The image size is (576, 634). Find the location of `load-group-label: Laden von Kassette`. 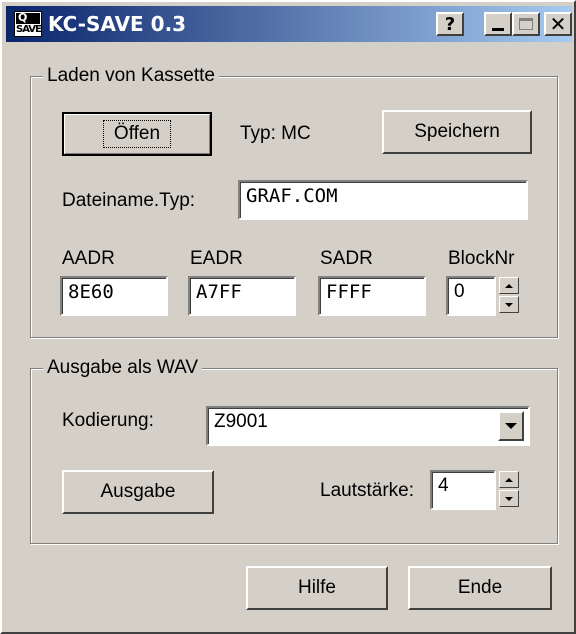

load-group-label: Laden von Kassette is located at coordinates (131, 76).